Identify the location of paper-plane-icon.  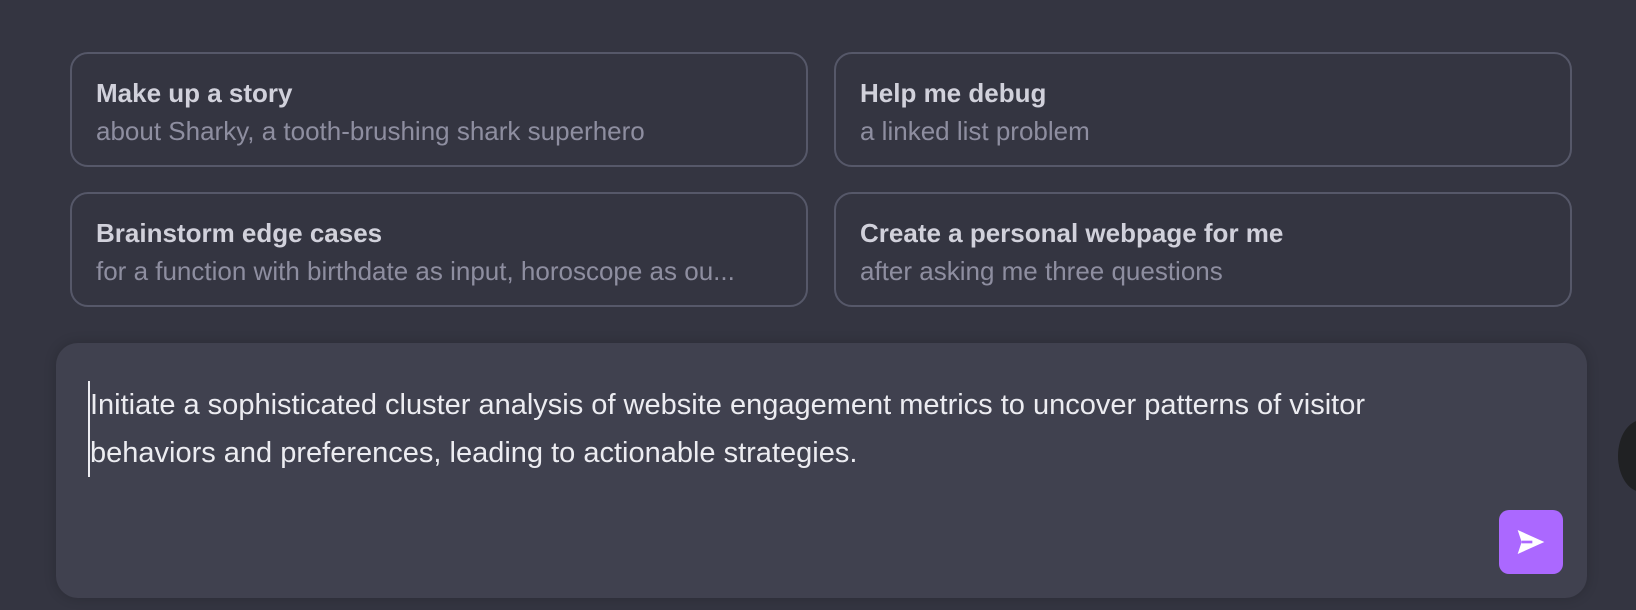
(1531, 542).